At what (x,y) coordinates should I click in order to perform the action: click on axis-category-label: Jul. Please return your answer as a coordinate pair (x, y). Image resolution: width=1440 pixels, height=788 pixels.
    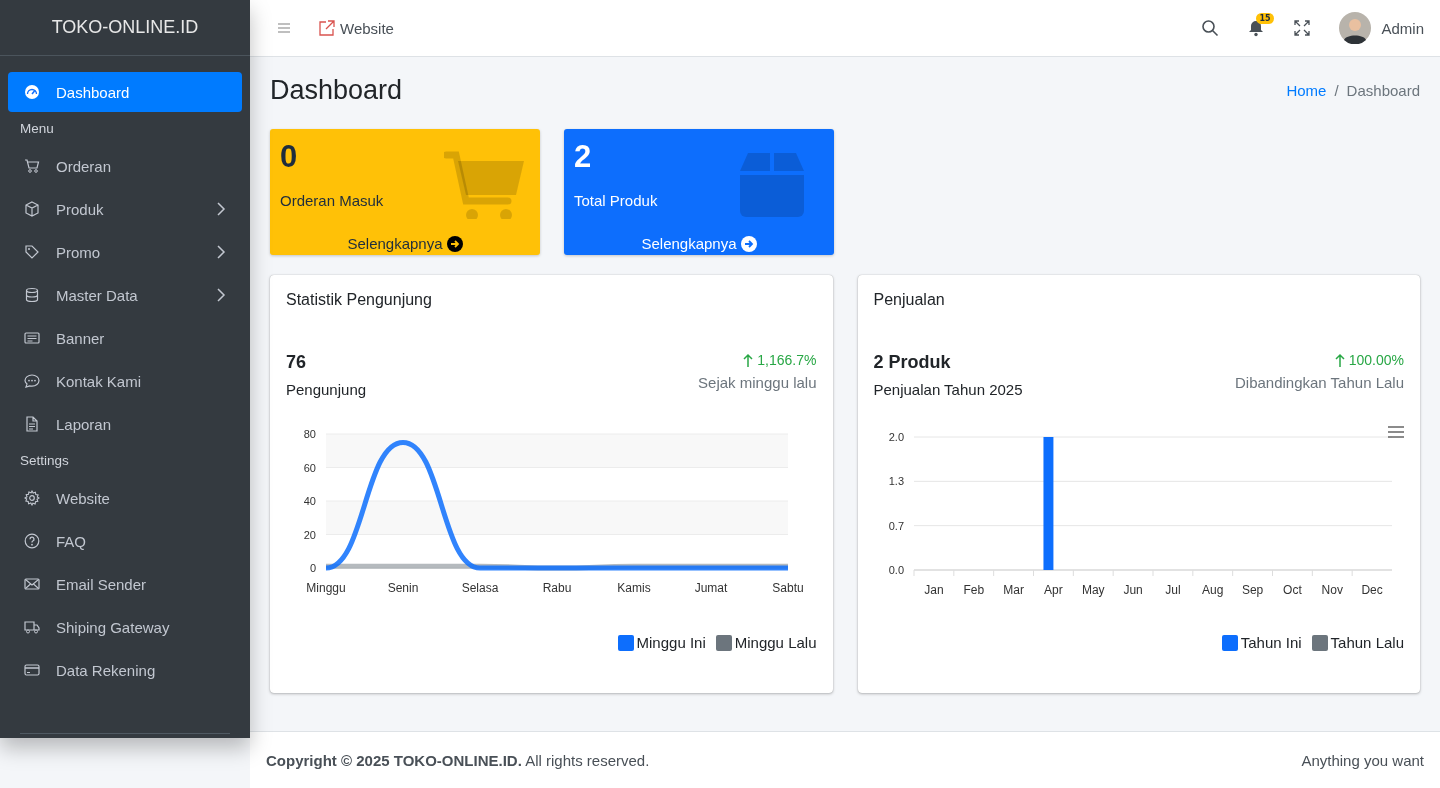
    Looking at the image, I should click on (1172, 590).